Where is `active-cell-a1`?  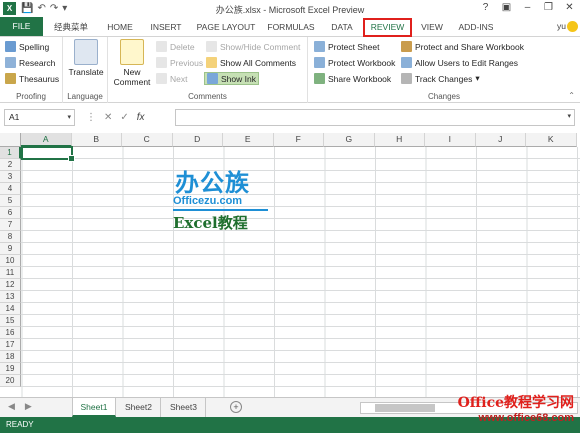 active-cell-a1 is located at coordinates (48, 154).